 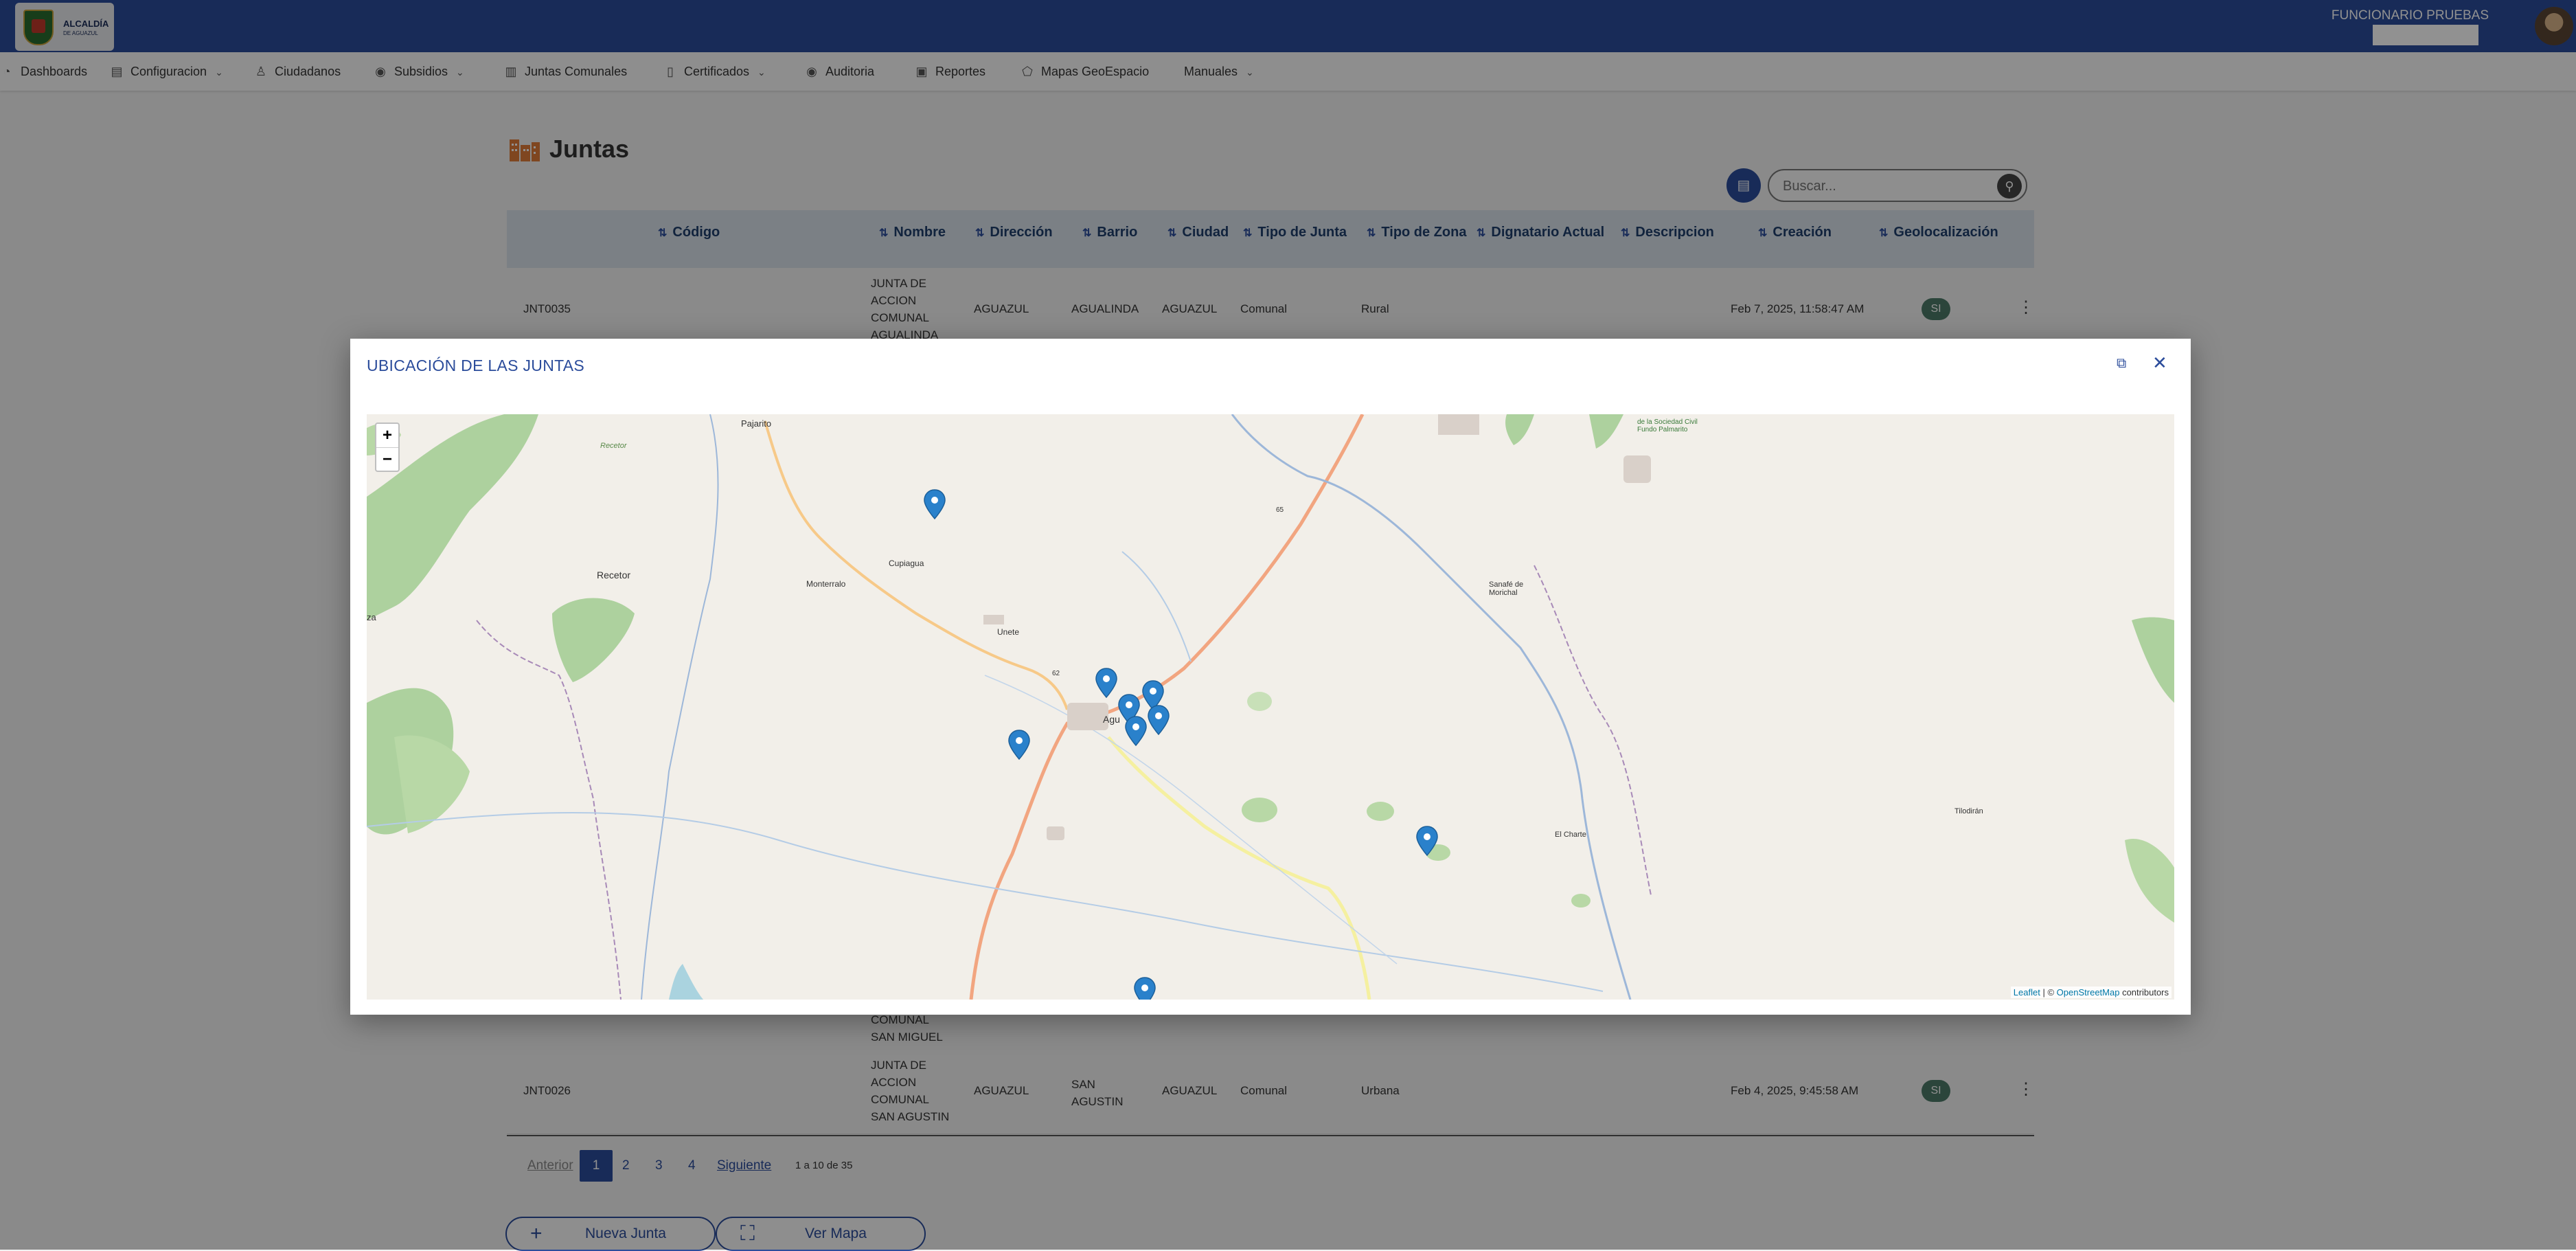 What do you see at coordinates (2123, 363) in the screenshot?
I see `maximize-icon: ⧉` at bounding box center [2123, 363].